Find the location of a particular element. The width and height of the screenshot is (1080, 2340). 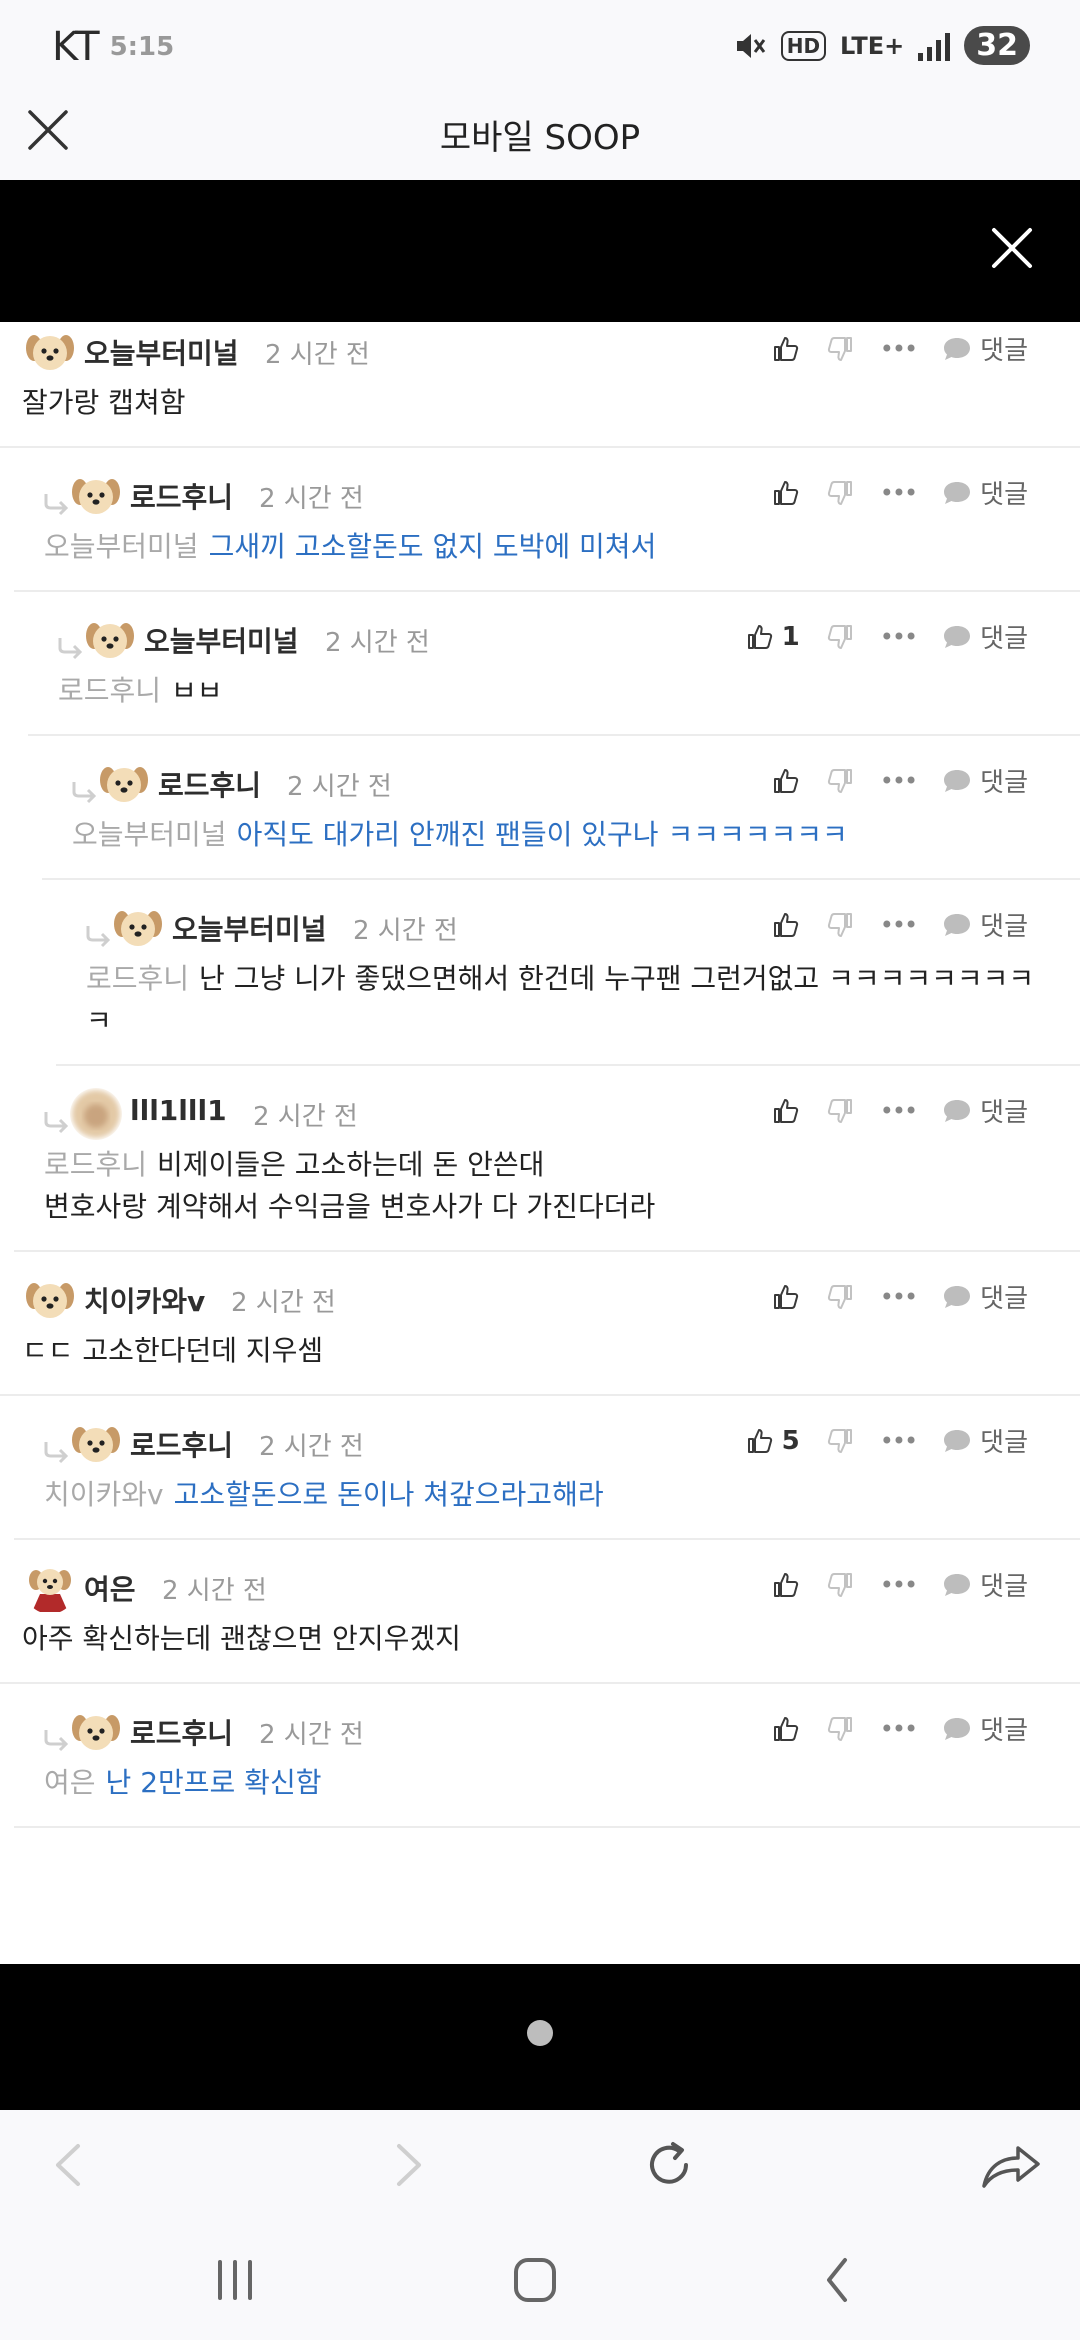

mention-tag: 치이카와v is located at coordinates (104, 1494).